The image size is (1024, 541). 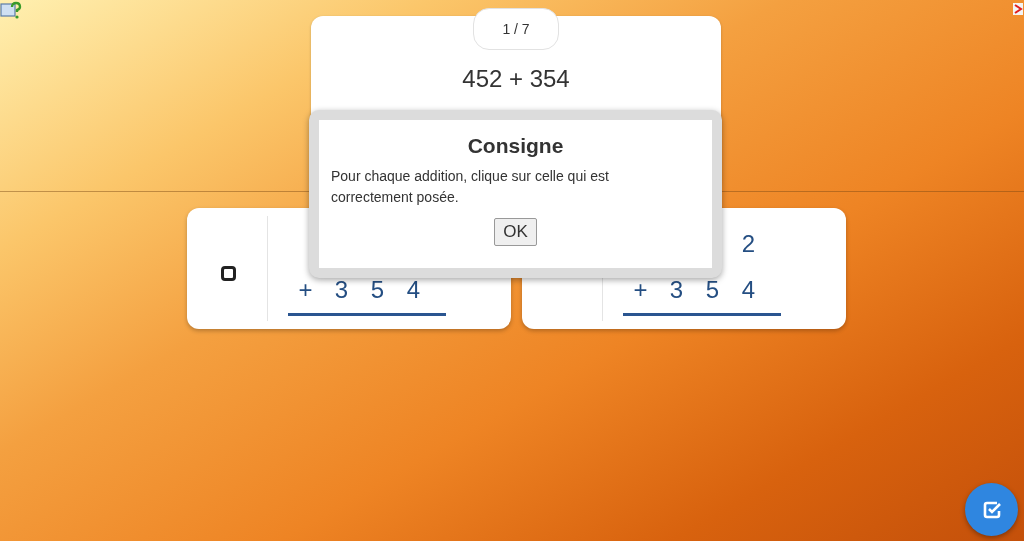 I want to click on dialog-text: Pour chaque addition, clique sur celle qui est correctement posée., so click(x=470, y=187).